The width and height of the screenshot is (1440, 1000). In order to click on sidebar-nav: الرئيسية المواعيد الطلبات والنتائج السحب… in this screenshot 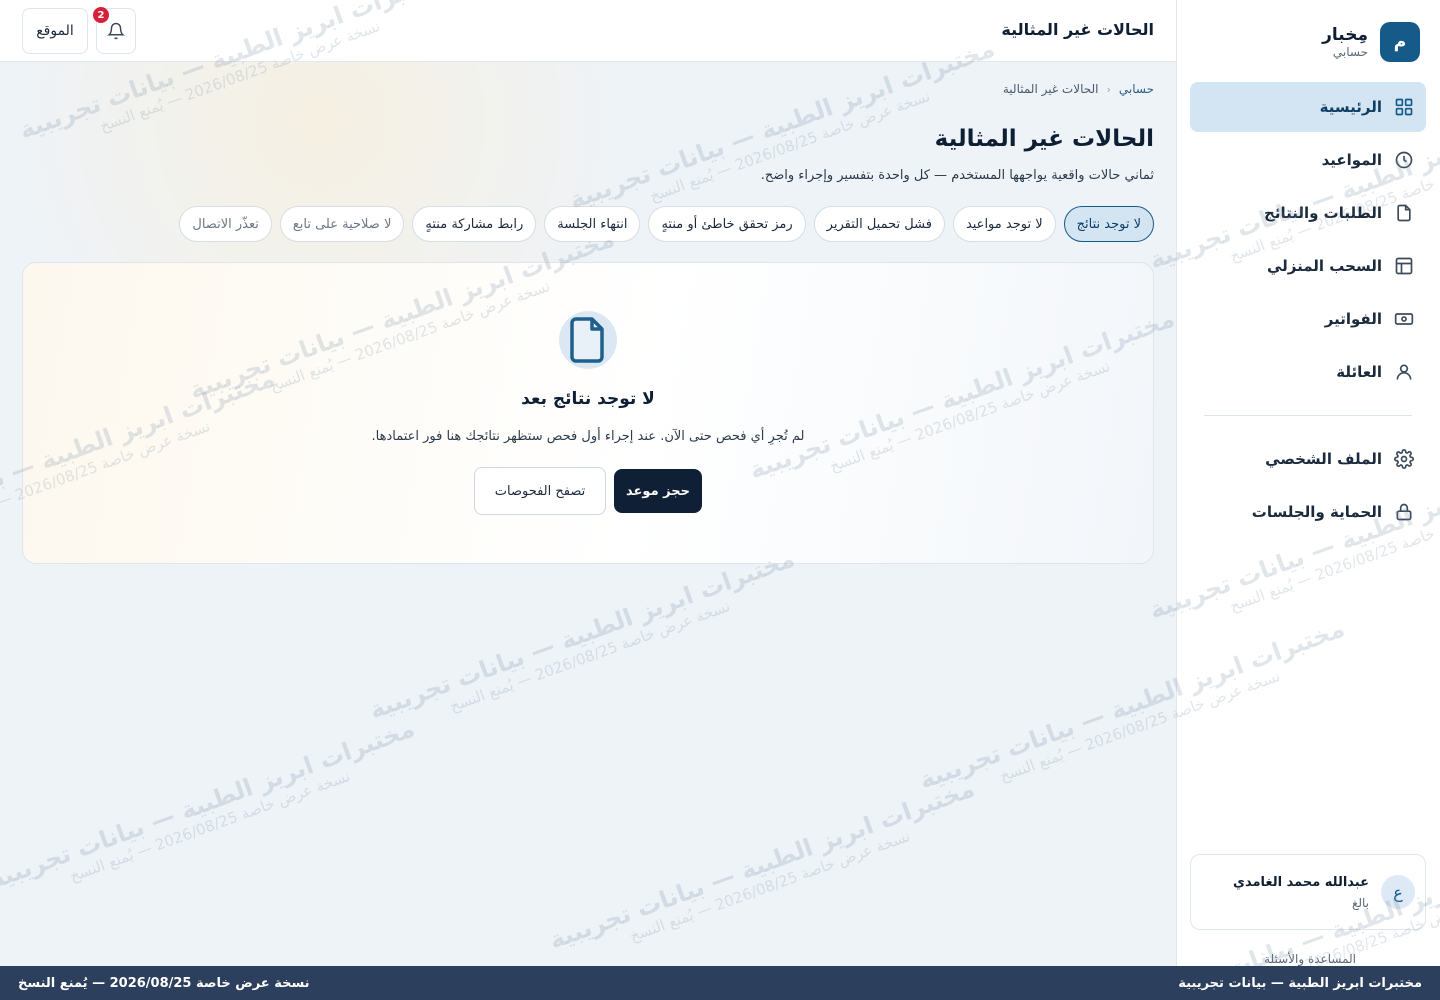, I will do `click(1308, 311)`.